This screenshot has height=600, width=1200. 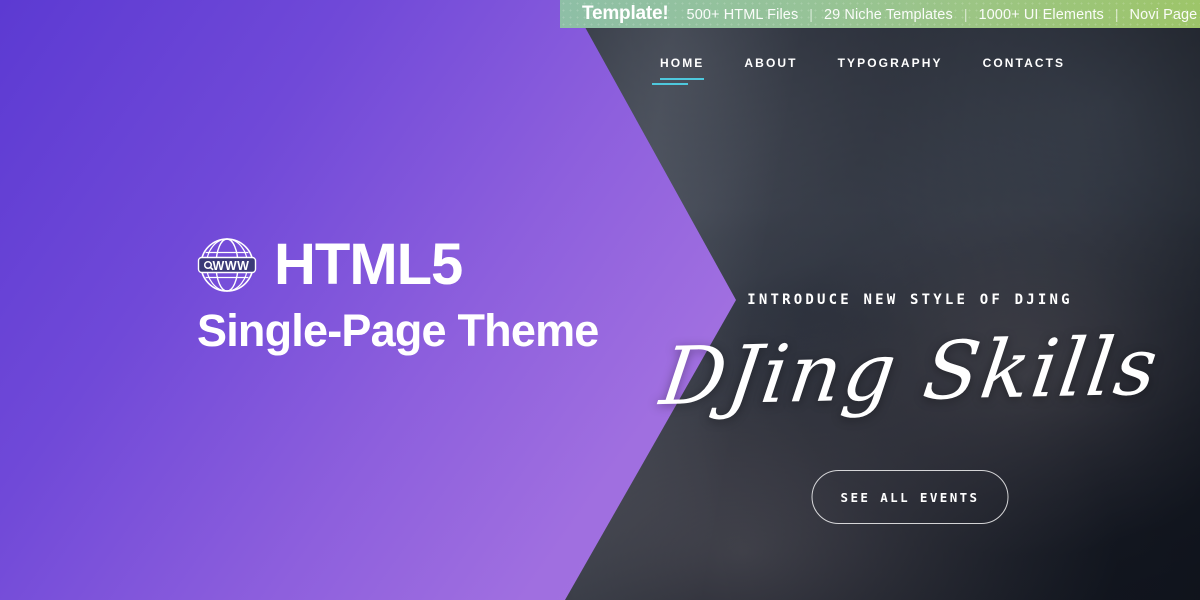 I want to click on brand-lockup: WWW HTML5, so click(x=329, y=264).